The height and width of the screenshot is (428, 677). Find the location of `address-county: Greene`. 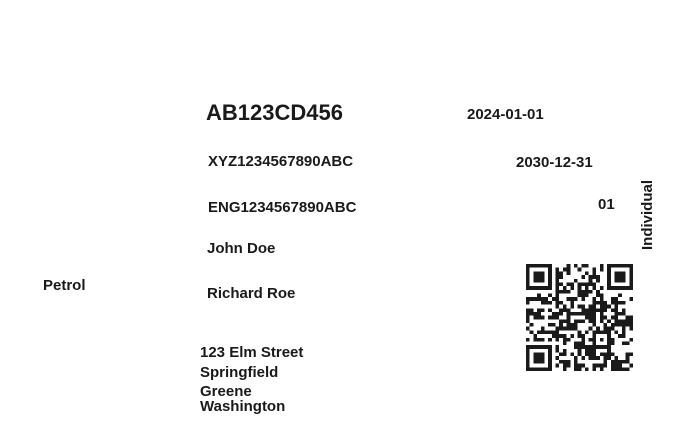

address-county: Greene is located at coordinates (226, 391).